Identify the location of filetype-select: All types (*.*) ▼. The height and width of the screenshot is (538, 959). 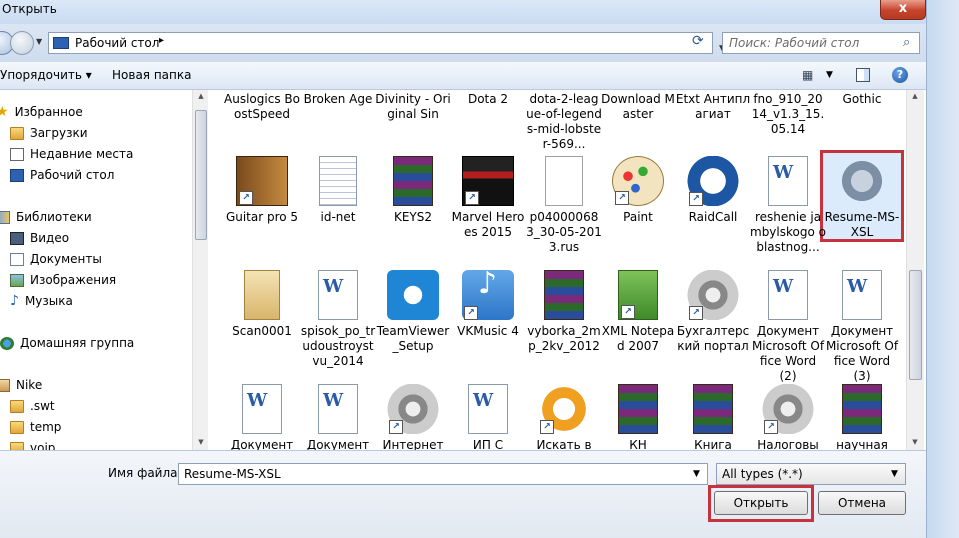
(811, 474).